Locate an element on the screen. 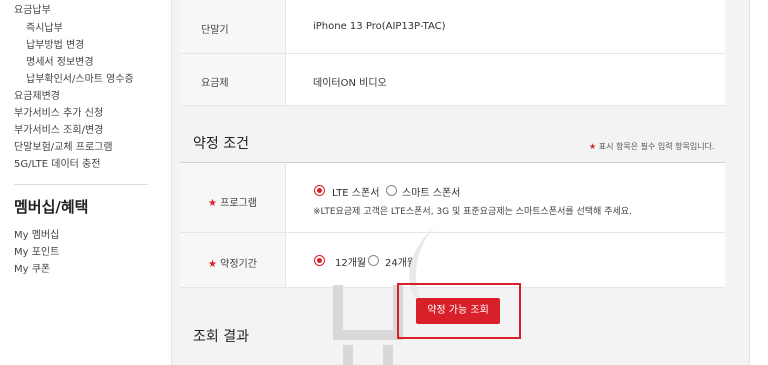  program-label: ★ 프로그램 is located at coordinates (232, 201).